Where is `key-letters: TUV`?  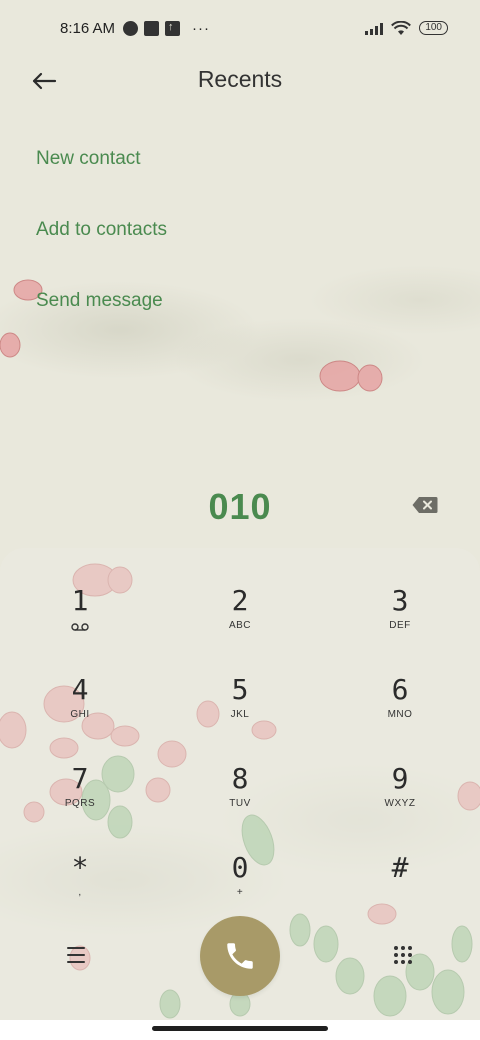
key-letters: TUV is located at coordinates (240, 803).